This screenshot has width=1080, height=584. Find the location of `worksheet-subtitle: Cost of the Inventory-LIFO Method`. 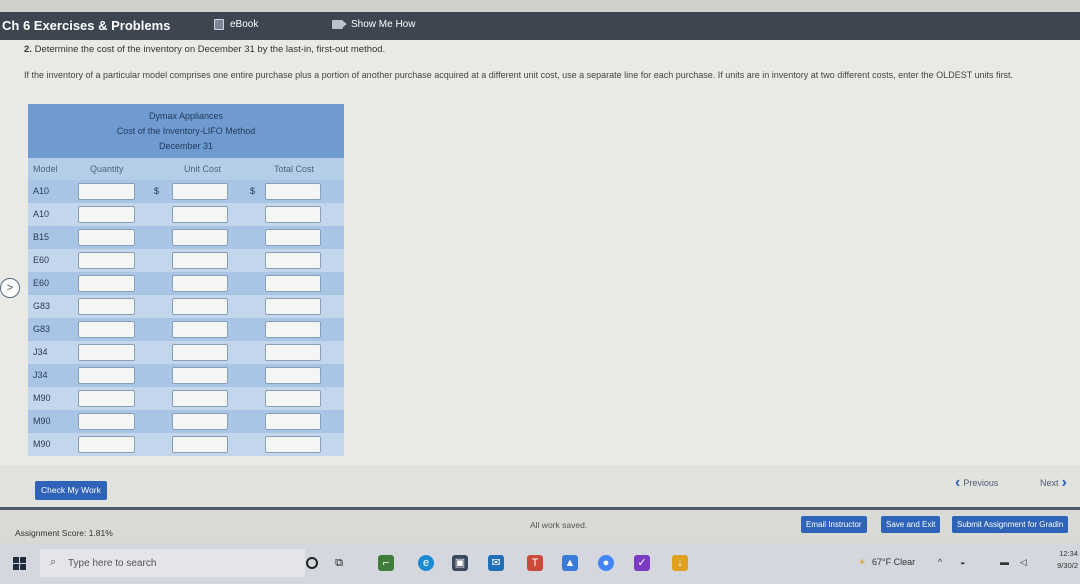

worksheet-subtitle: Cost of the Inventory-LIFO Method is located at coordinates (186, 131).